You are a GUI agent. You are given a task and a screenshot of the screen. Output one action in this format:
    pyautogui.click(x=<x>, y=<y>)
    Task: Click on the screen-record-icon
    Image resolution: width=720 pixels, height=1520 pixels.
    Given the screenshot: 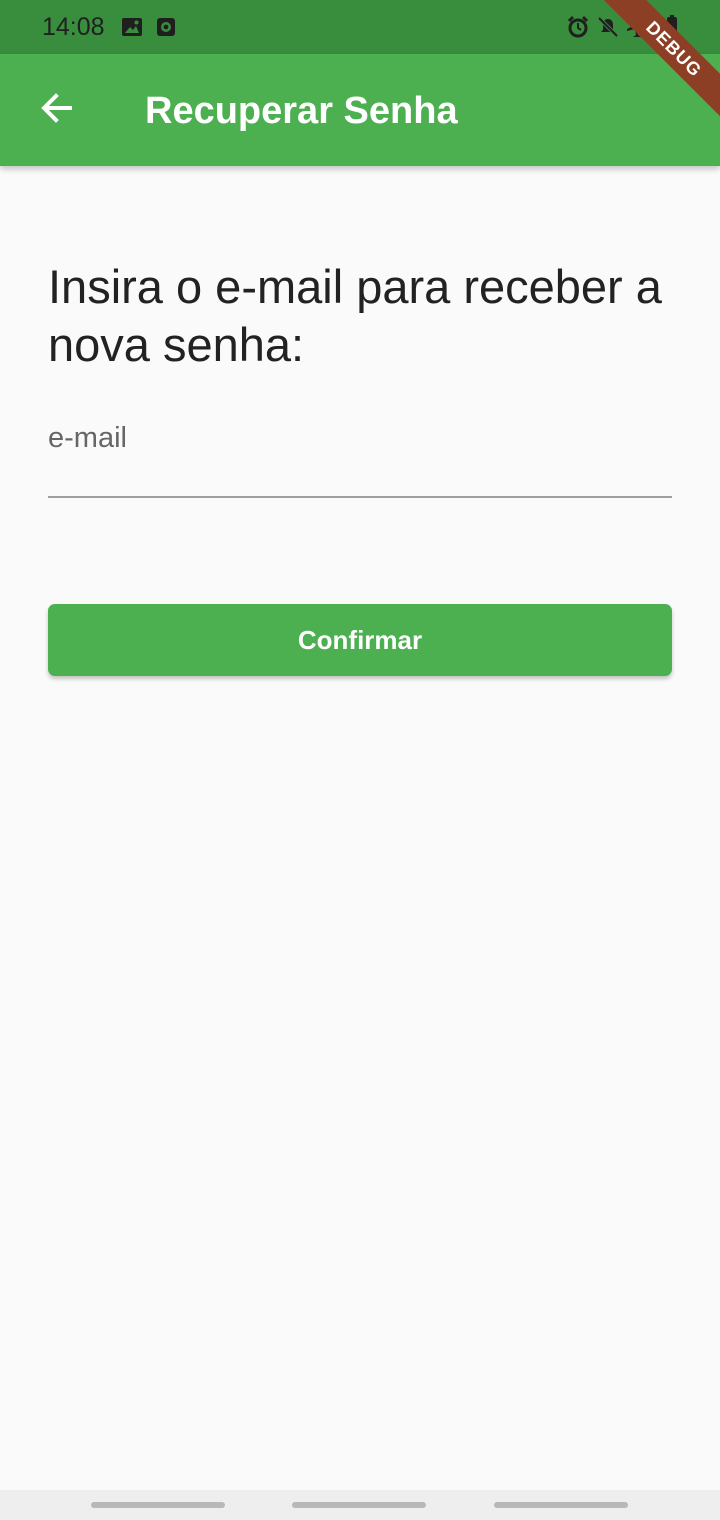 What is the action you would take?
    pyautogui.click(x=166, y=27)
    